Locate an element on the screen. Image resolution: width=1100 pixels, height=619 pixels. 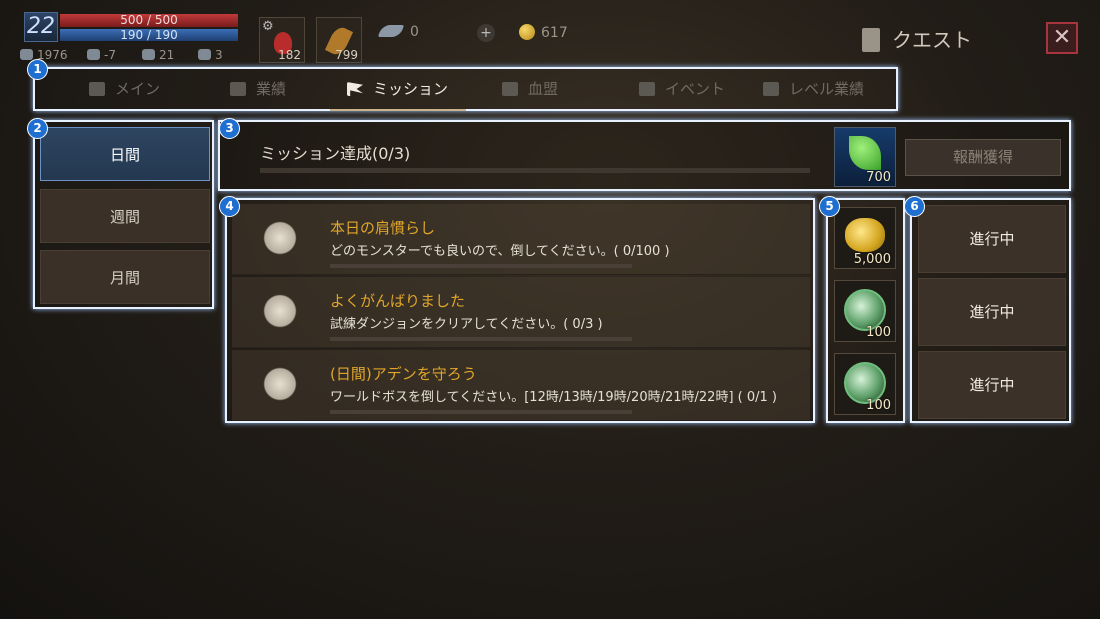
callout-badge: 6 is located at coordinates (914, 206).